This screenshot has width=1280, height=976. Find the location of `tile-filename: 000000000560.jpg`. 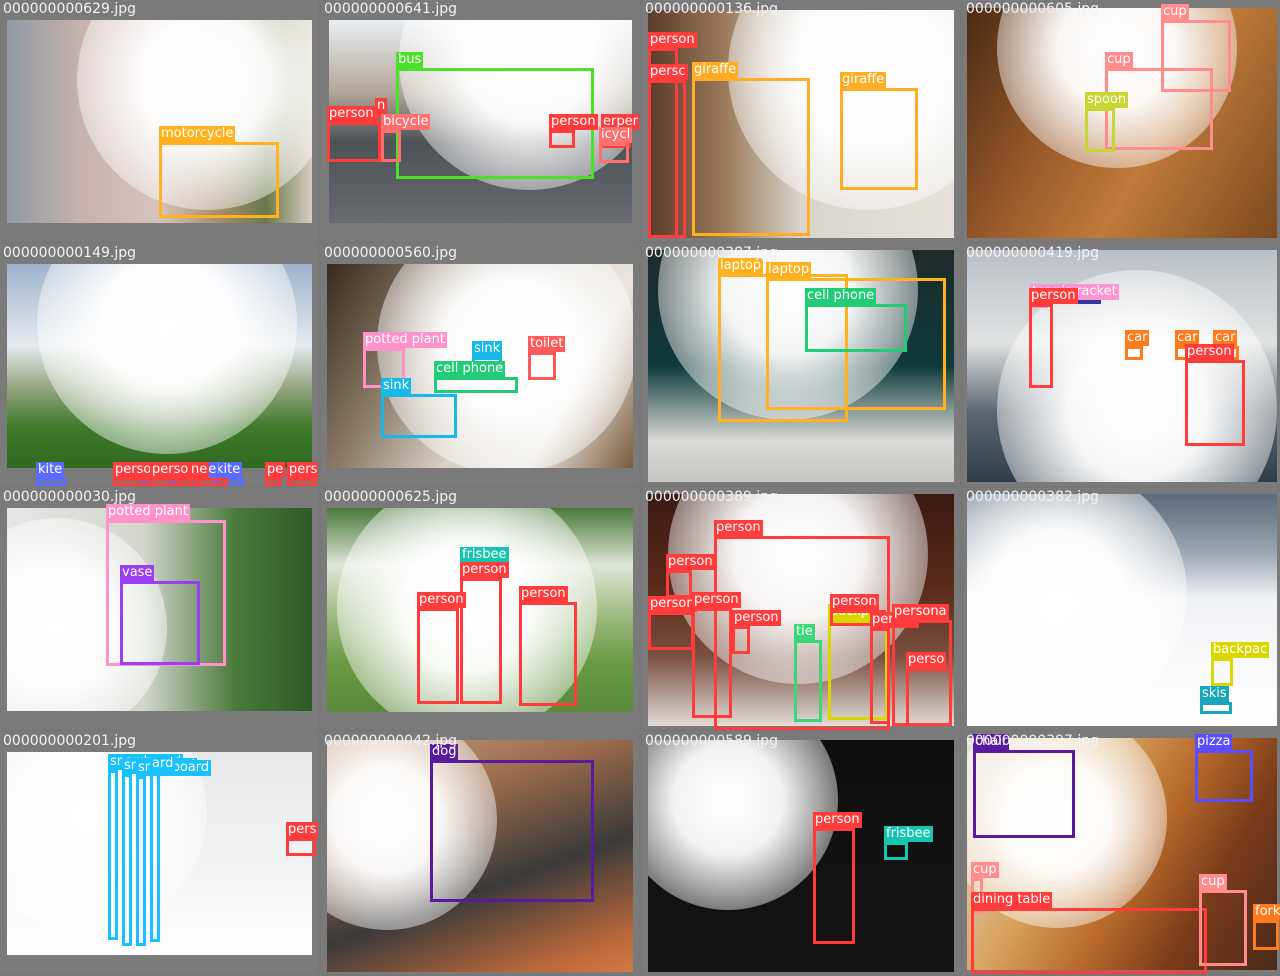

tile-filename: 000000000560.jpg is located at coordinates (390, 253).